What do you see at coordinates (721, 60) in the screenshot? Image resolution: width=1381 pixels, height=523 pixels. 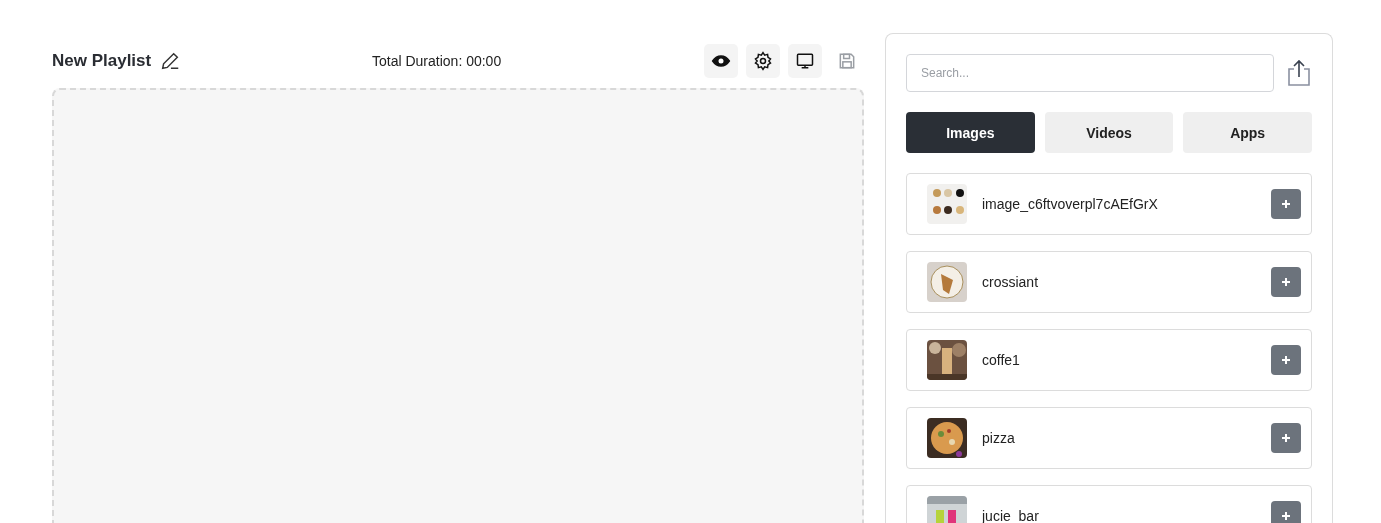 I see `preview-button` at bounding box center [721, 60].